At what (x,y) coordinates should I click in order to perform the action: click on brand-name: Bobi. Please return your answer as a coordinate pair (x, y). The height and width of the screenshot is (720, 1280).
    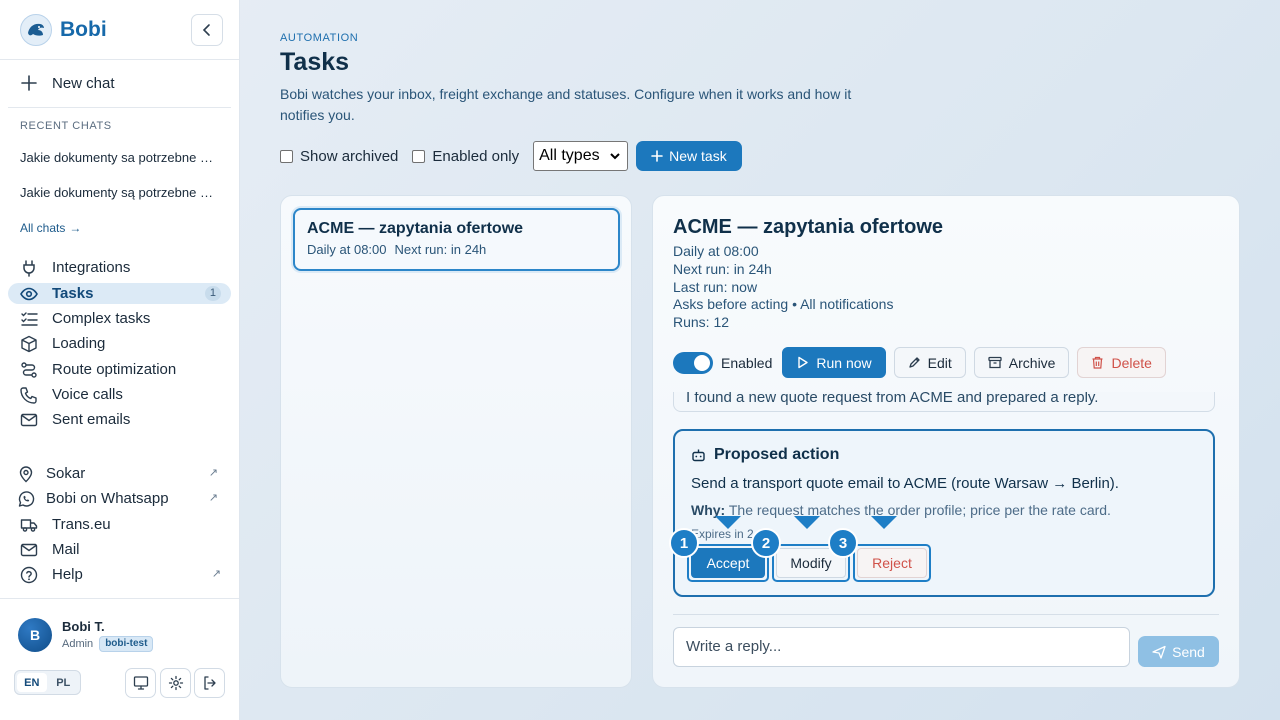
    Looking at the image, I should click on (83, 29).